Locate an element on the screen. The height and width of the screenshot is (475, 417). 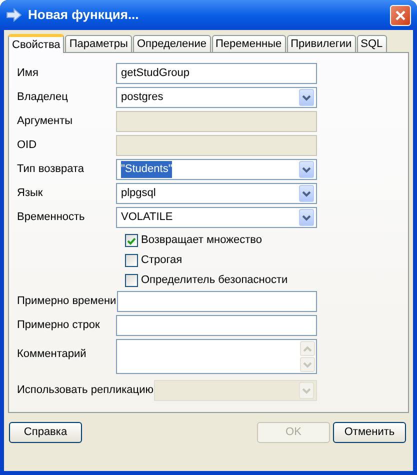
checkmark-icon is located at coordinates (131, 240).